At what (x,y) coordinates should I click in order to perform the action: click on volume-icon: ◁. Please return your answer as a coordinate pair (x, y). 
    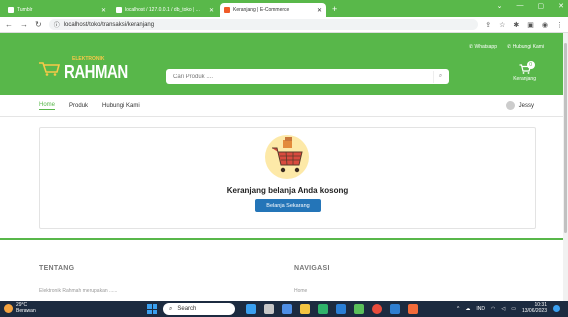
    Looking at the image, I should click on (503, 309).